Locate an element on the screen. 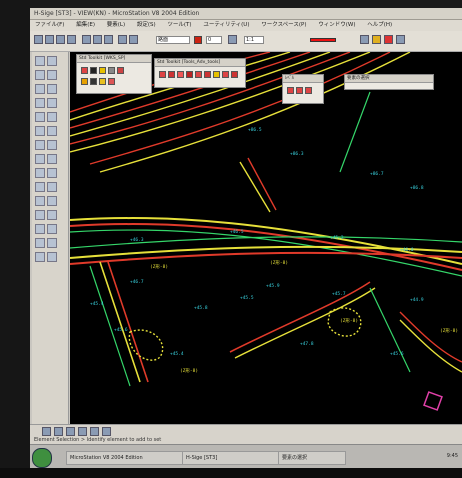  text-tool-icon is located at coordinates (40, 103).